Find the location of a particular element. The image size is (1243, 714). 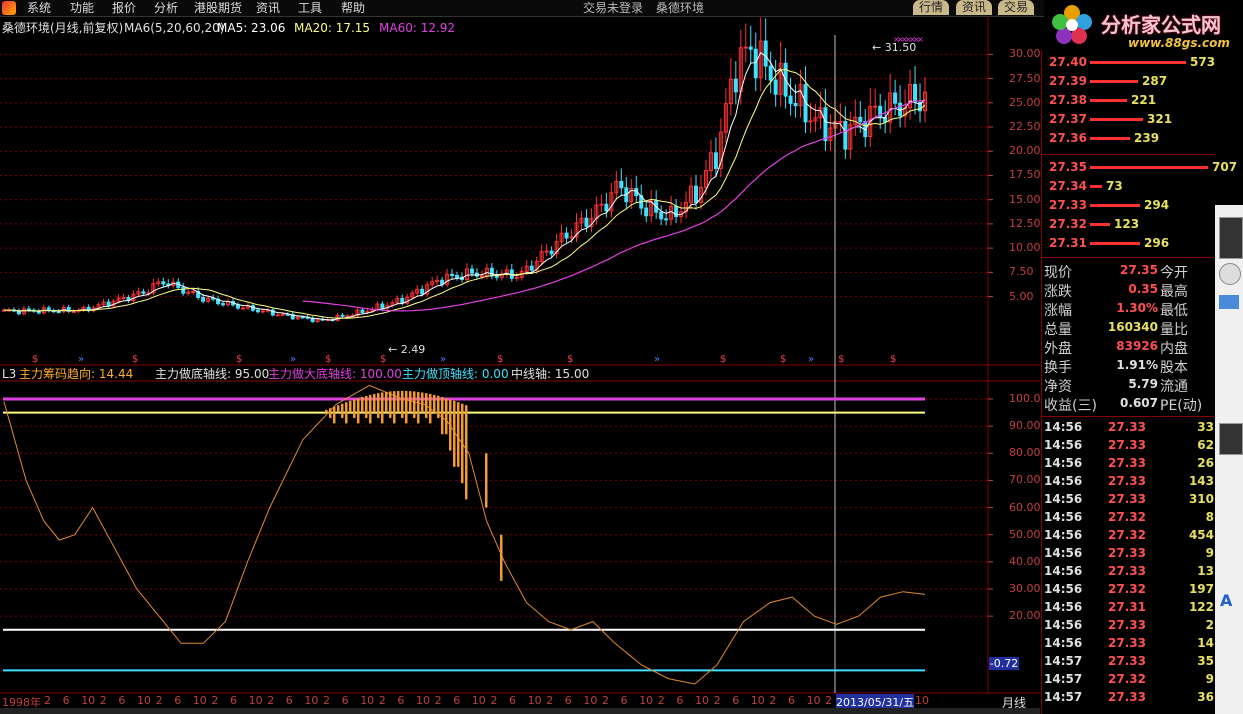

camera-icon is located at coordinates (1229, 302).